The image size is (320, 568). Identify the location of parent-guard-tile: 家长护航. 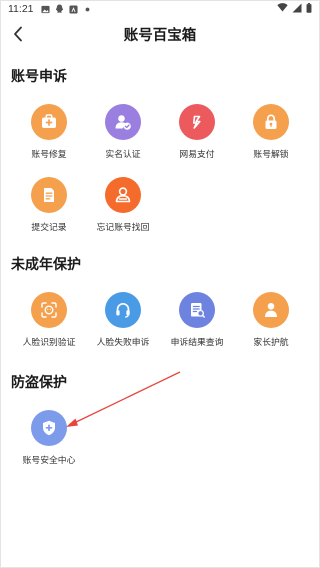
(271, 320).